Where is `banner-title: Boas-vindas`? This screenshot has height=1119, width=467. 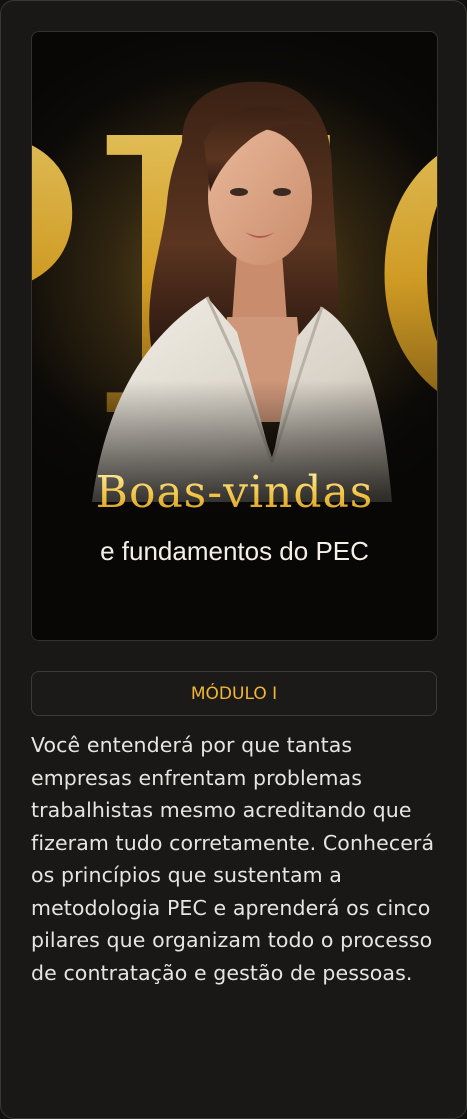
banner-title: Boas-vindas is located at coordinates (234, 492).